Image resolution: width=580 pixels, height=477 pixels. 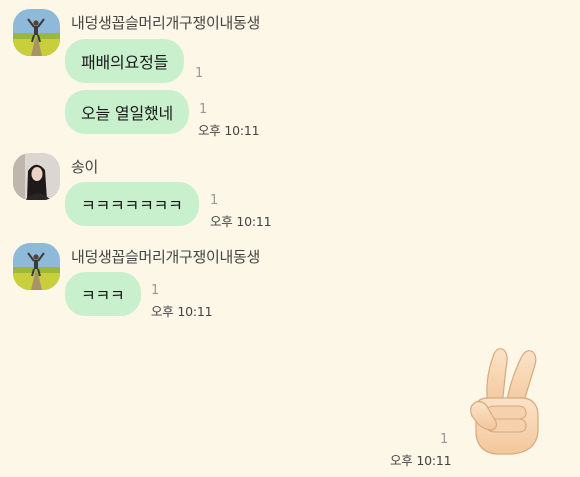 I want to click on sender-name: 송이, so click(x=85, y=167).